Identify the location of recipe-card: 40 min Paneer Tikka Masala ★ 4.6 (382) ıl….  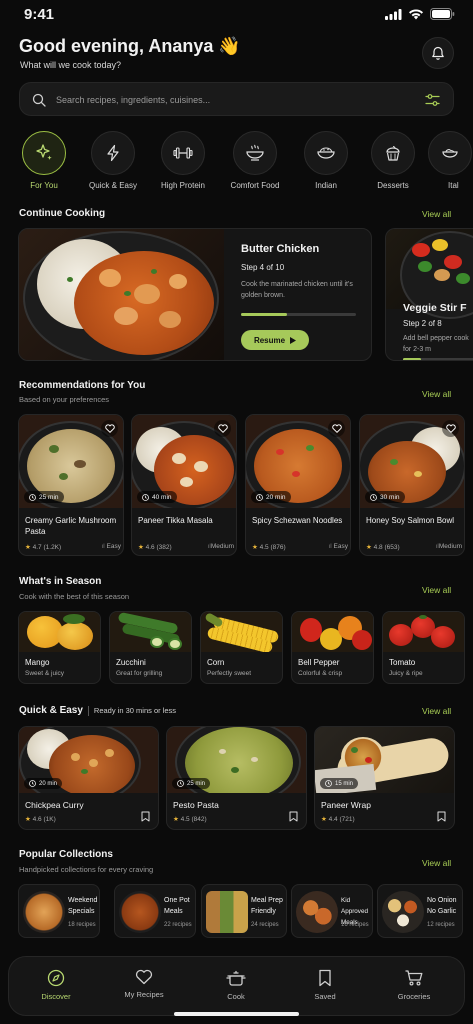
(184, 485).